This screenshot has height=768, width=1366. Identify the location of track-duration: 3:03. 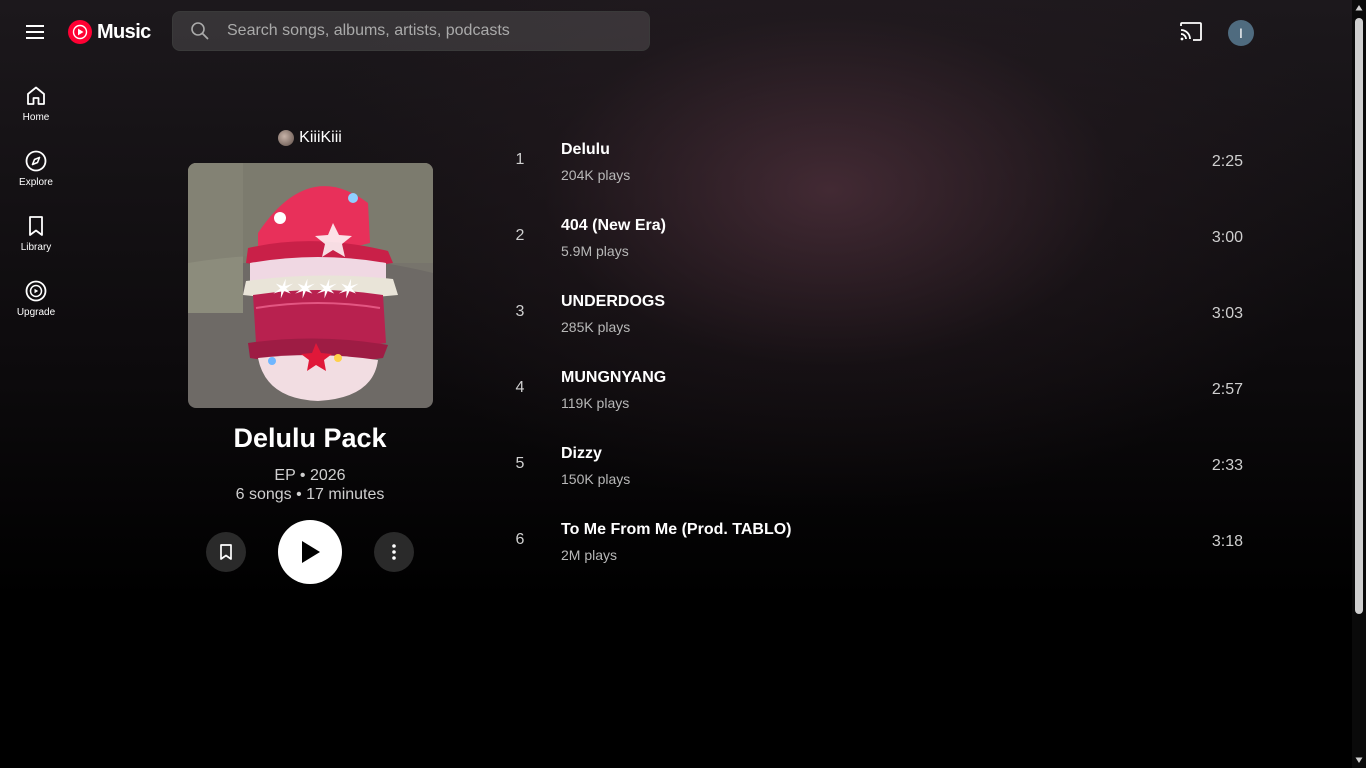
(1227, 313).